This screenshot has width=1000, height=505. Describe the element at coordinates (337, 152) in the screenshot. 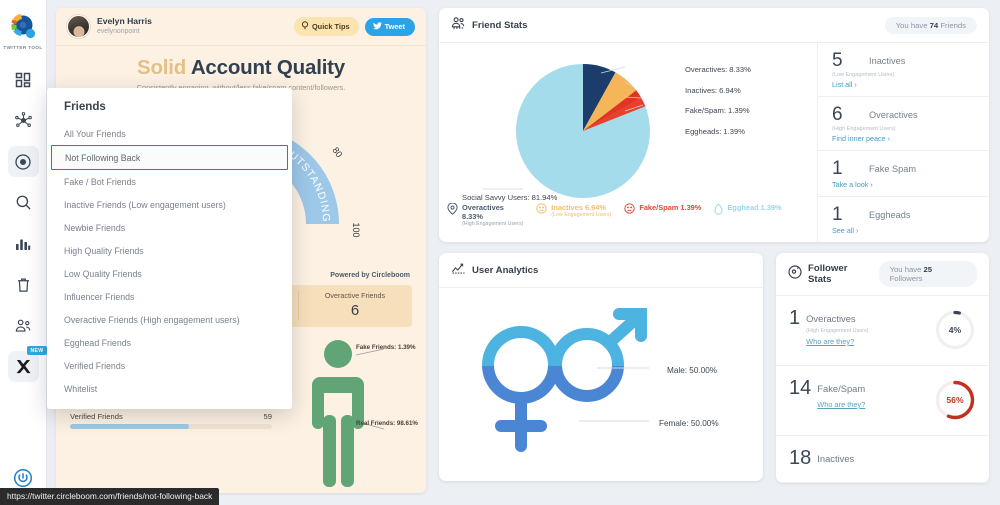

I see `svg-text: 80` at that location.